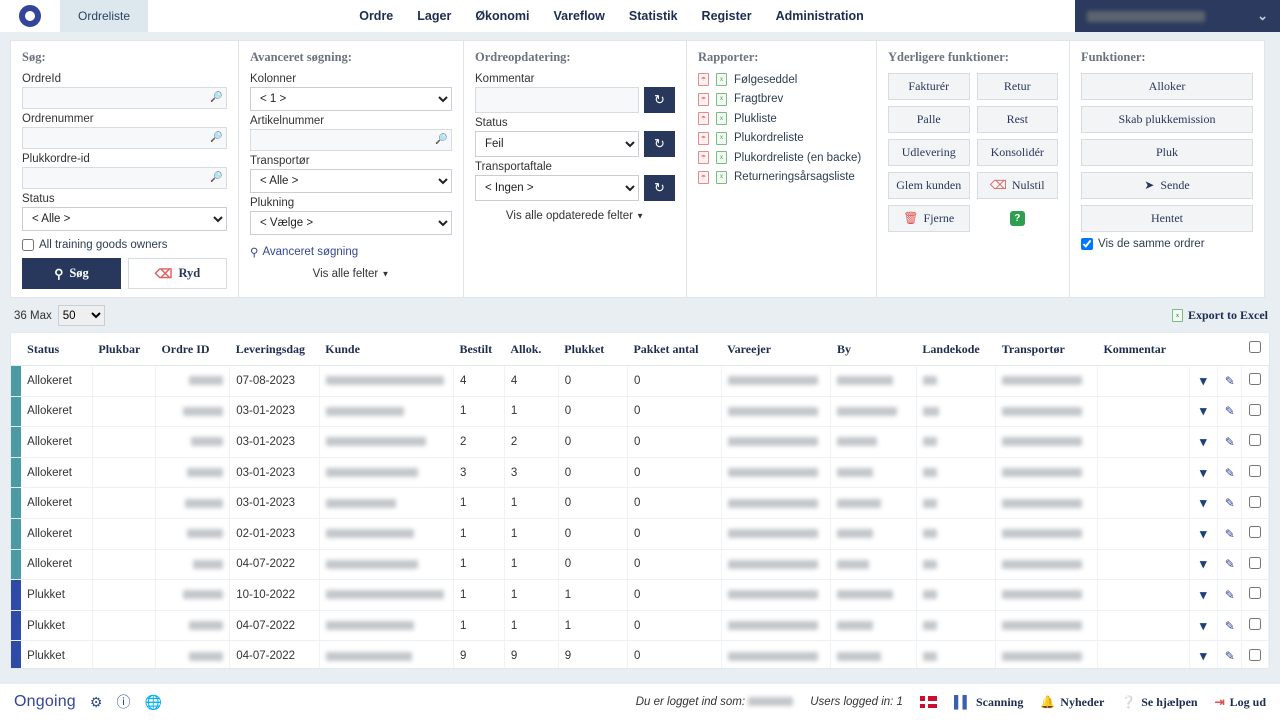 This screenshot has height=720, width=1280. What do you see at coordinates (929, 152) in the screenshot?
I see `delivery-button: Udlevering` at bounding box center [929, 152].